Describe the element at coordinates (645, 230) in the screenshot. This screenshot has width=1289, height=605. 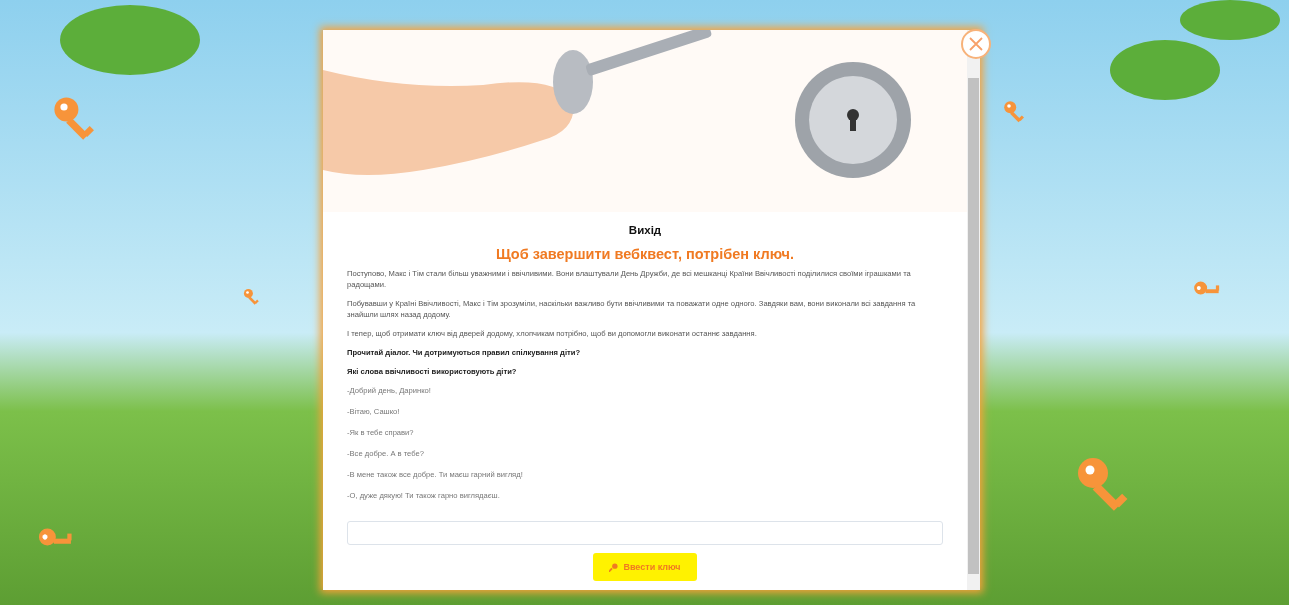
I see `dialog-title: Вихід` at that location.